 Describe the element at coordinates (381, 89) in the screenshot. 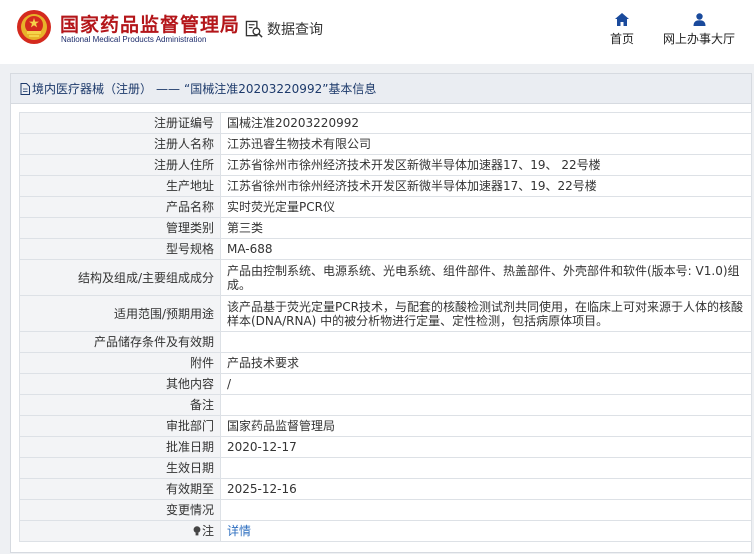

I see `breadcrumb: 境内医疗器械（注册） —— “国械注准20203220992”基本信息` at that location.